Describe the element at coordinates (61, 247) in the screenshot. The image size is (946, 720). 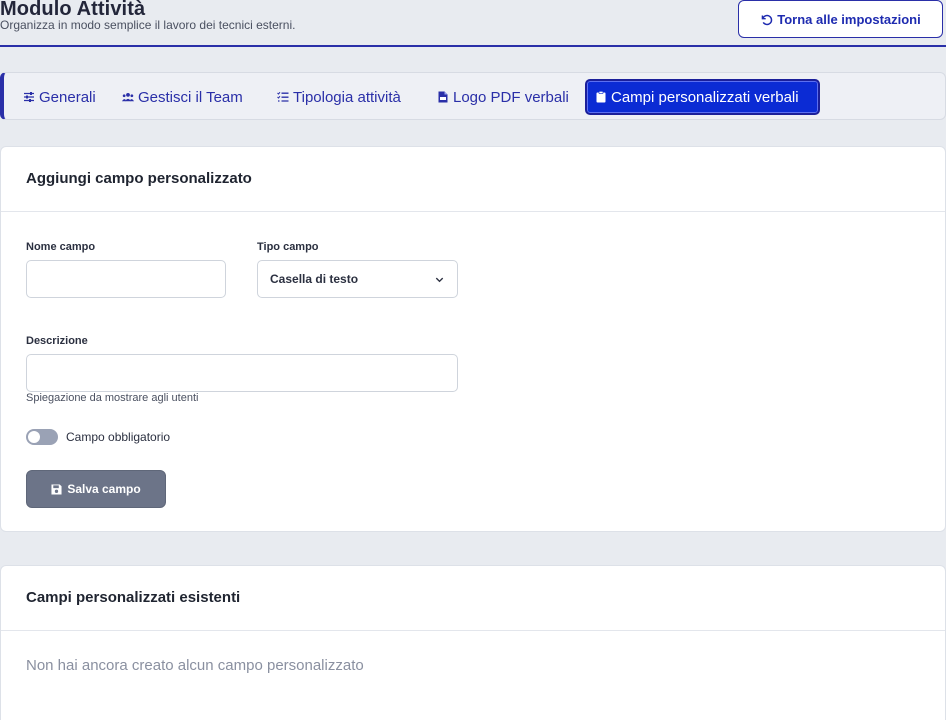
I see `field-name-label: Nome campo` at that location.